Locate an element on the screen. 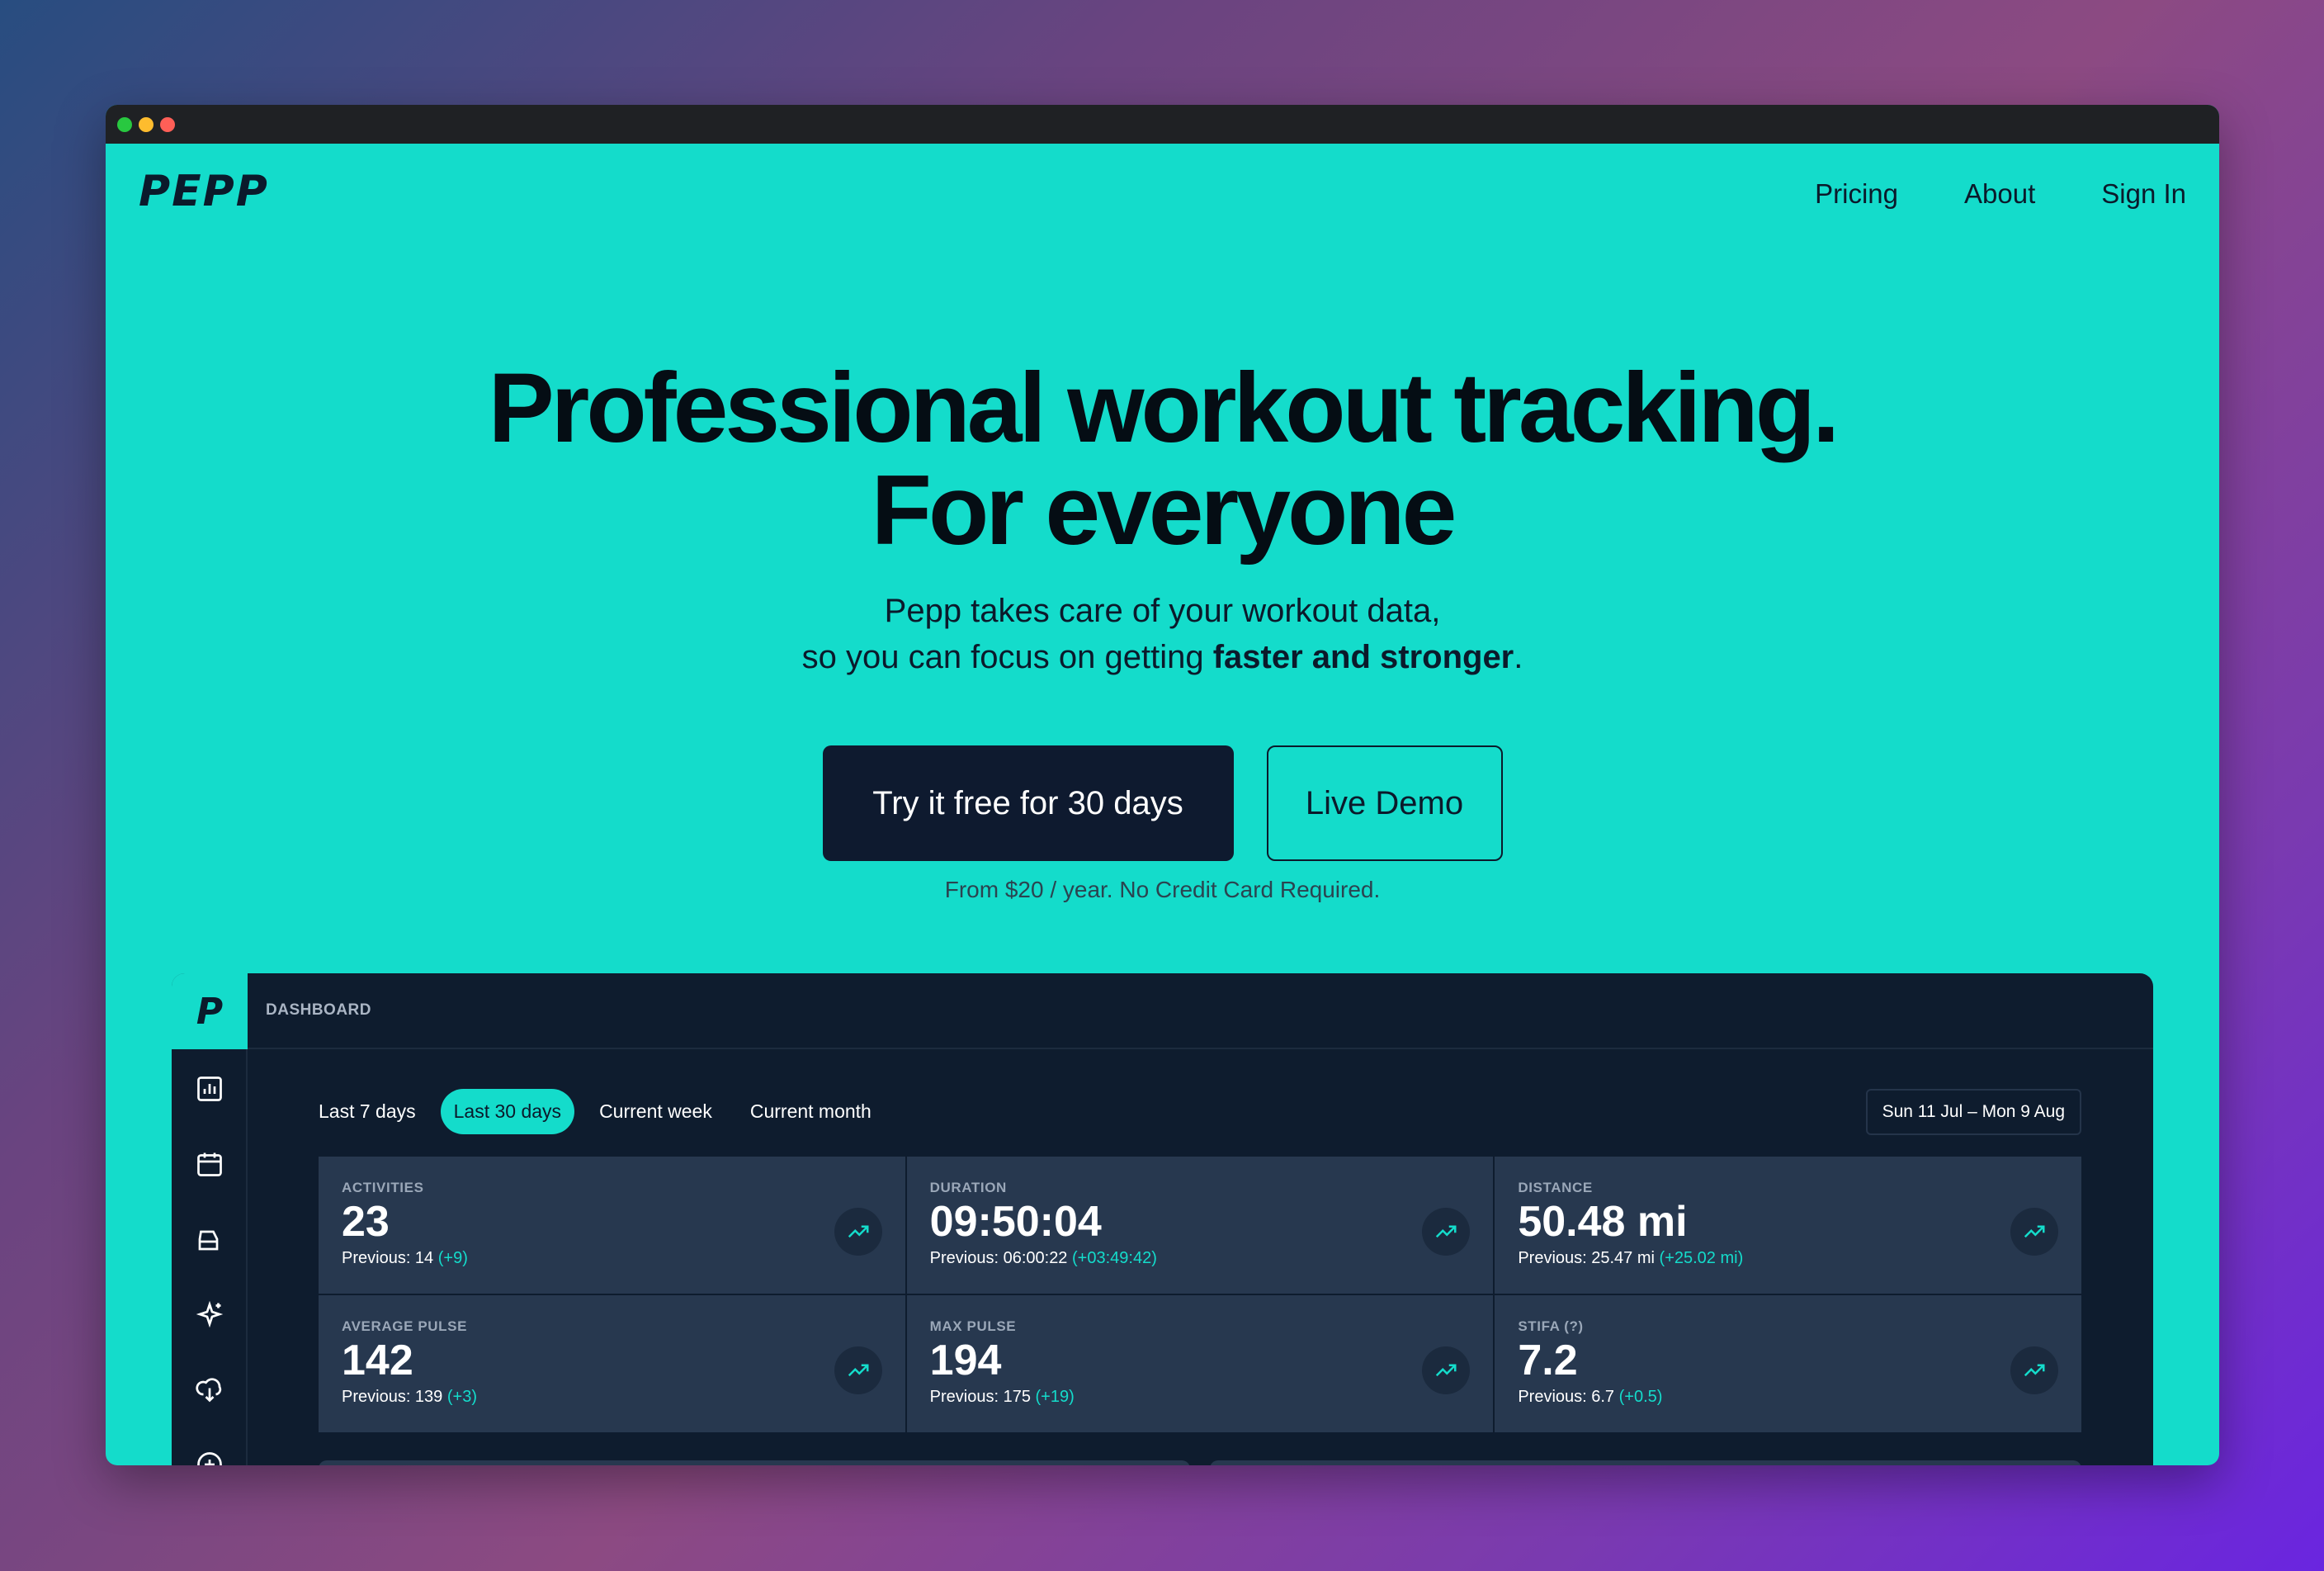 This screenshot has height=1571, width=2324. dashboard-header: DASHBOARD is located at coordinates (1200, 1011).